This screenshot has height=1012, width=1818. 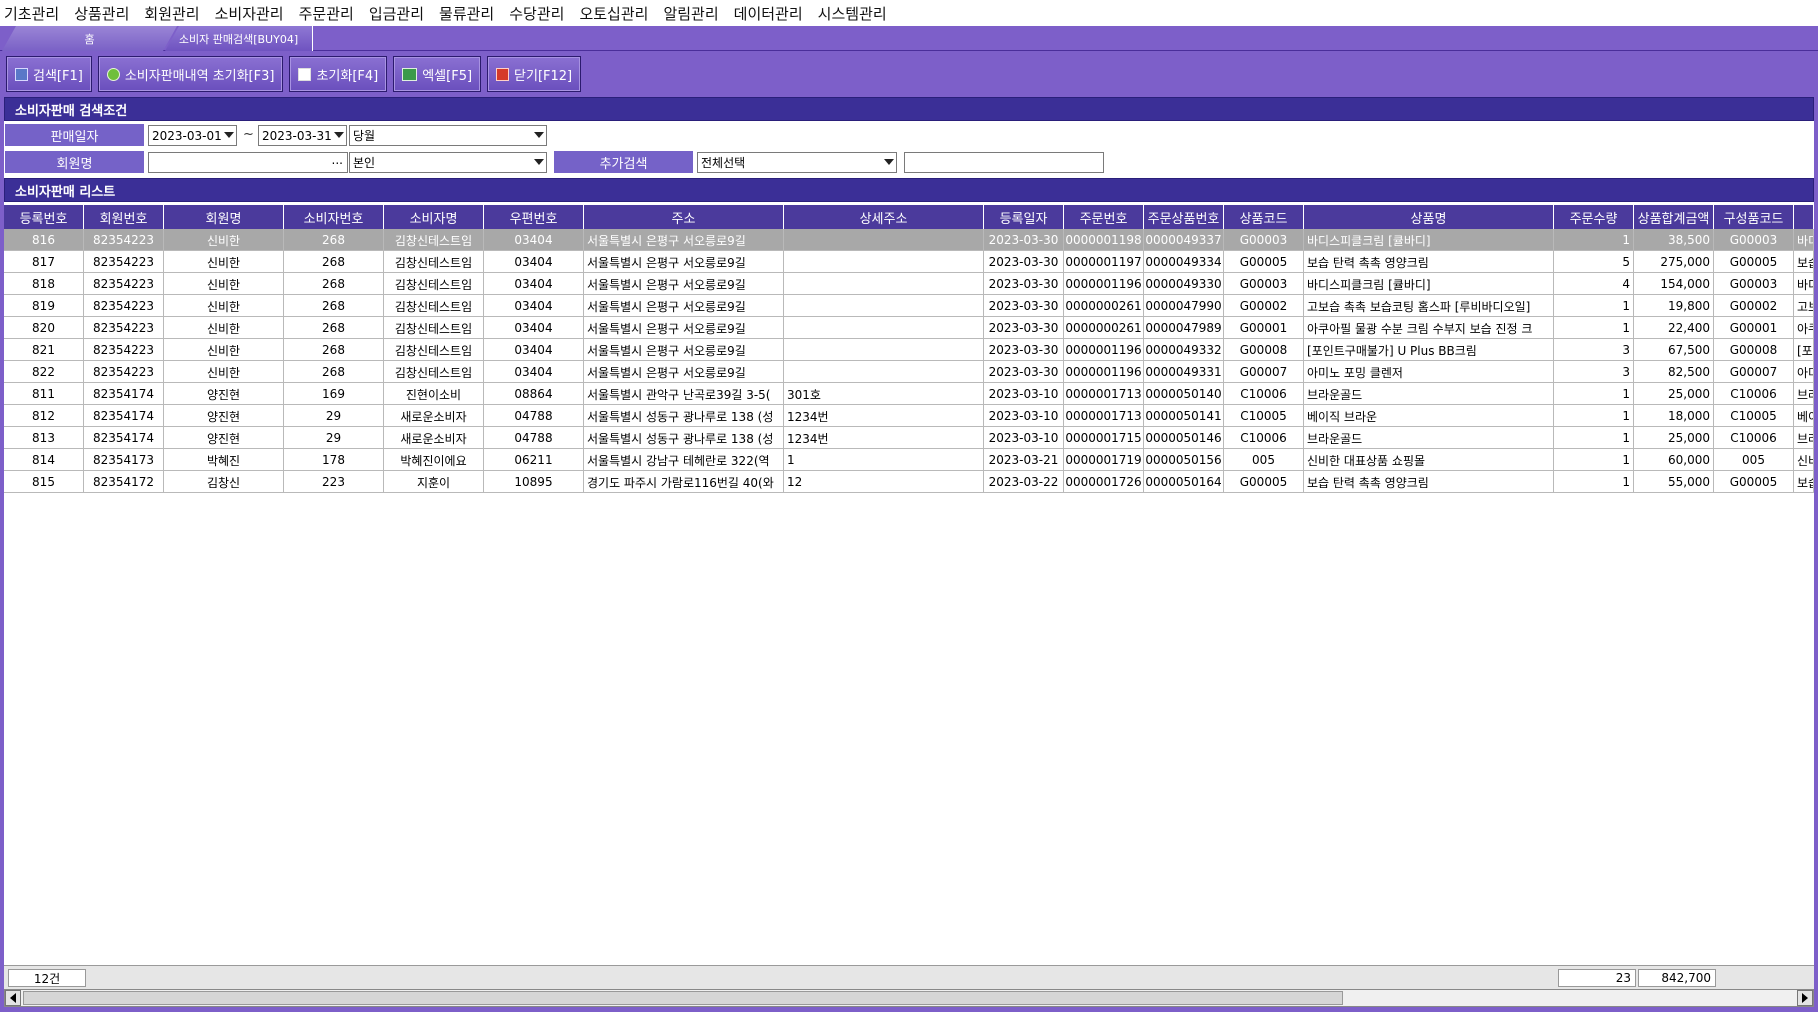 I want to click on menu-item: 기초관리, so click(x=31, y=13).